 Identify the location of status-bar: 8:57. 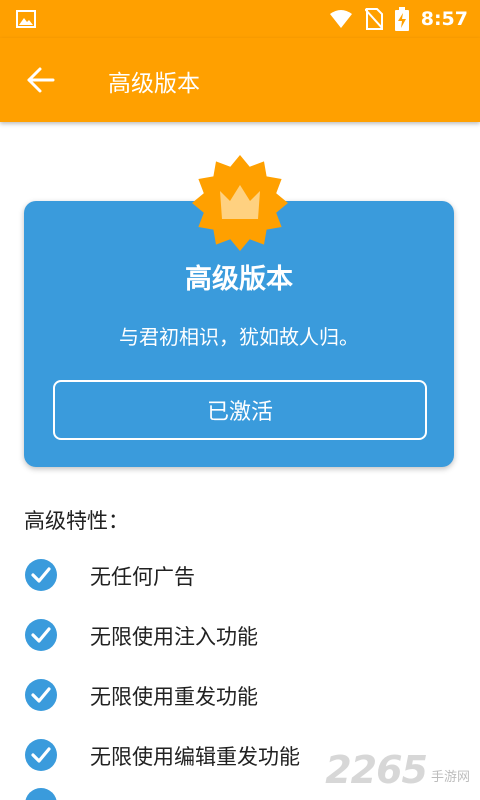
(240, 19).